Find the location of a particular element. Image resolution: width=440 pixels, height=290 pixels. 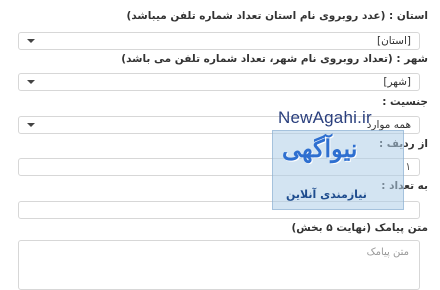

province-selected-value: [استان] is located at coordinates (394, 41).